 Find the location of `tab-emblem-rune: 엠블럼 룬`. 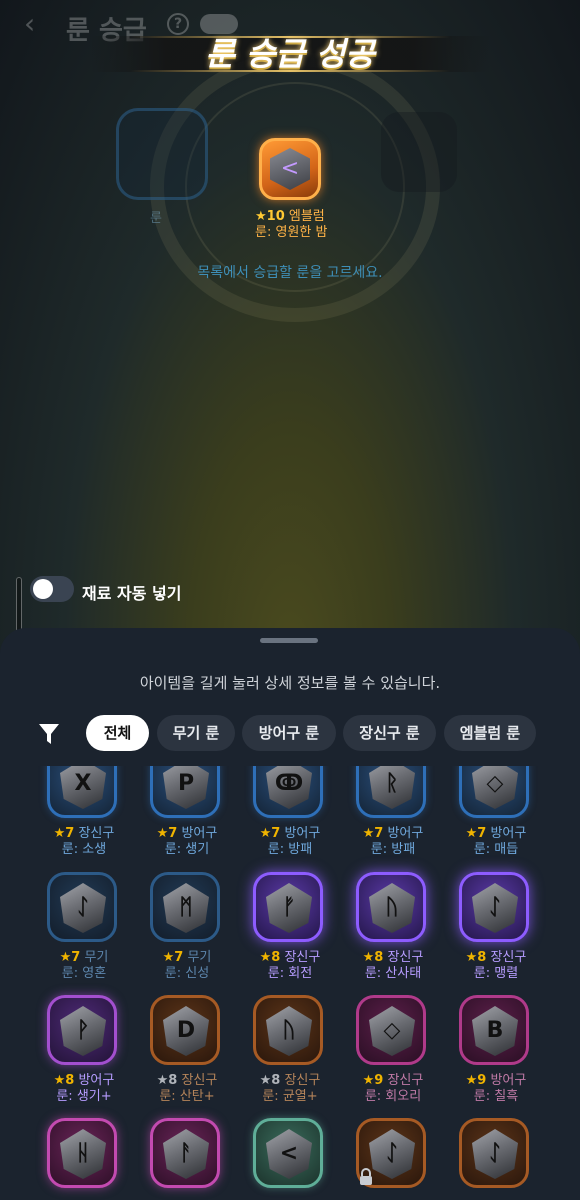

tab-emblem-rune: 엠블럼 룬 is located at coordinates (490, 733).